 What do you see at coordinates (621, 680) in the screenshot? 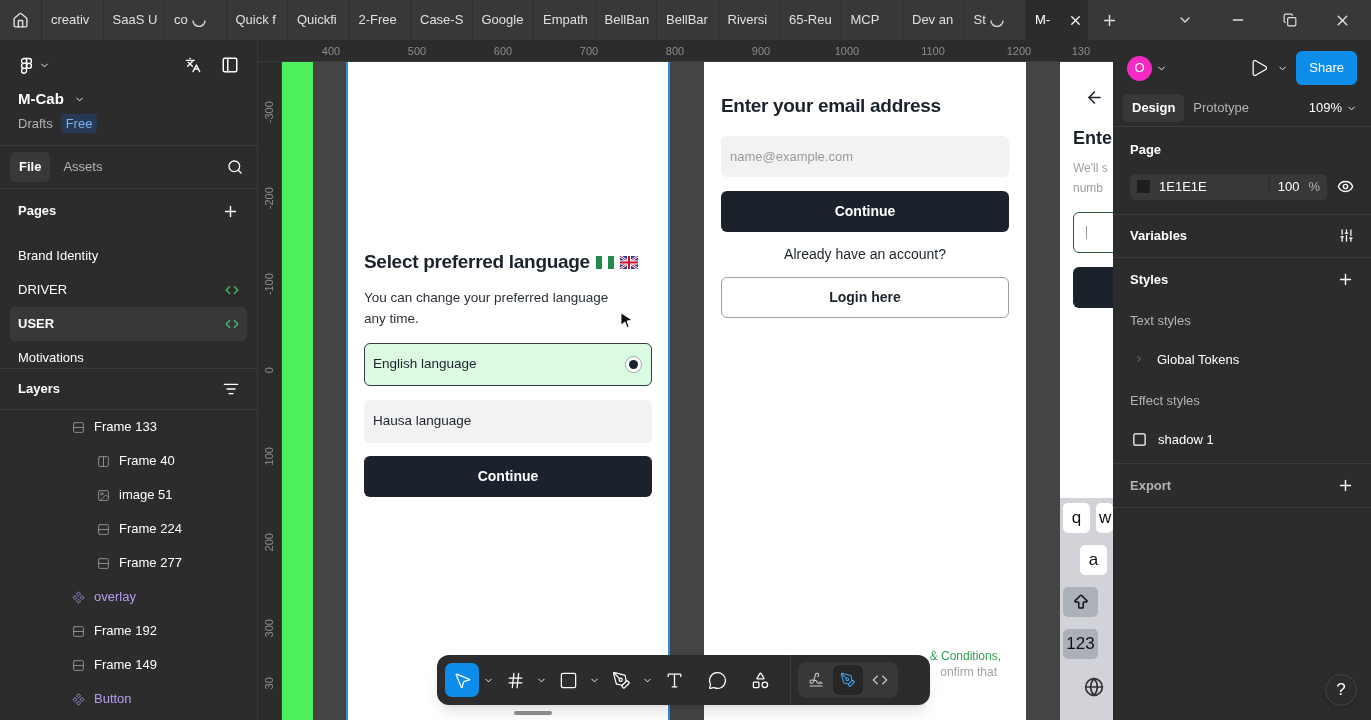
I see `pen-tool-icon` at bounding box center [621, 680].